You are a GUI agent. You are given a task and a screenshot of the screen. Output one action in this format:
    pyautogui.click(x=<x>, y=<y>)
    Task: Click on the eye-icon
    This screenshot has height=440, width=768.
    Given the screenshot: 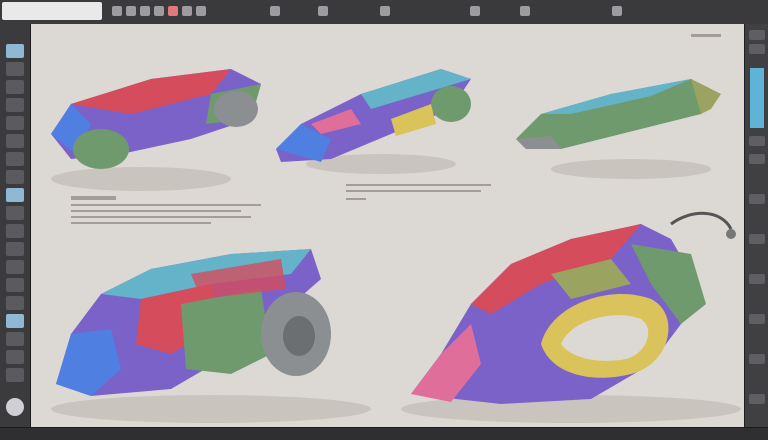 What is the action you would take?
    pyautogui.click(x=475, y=11)
    